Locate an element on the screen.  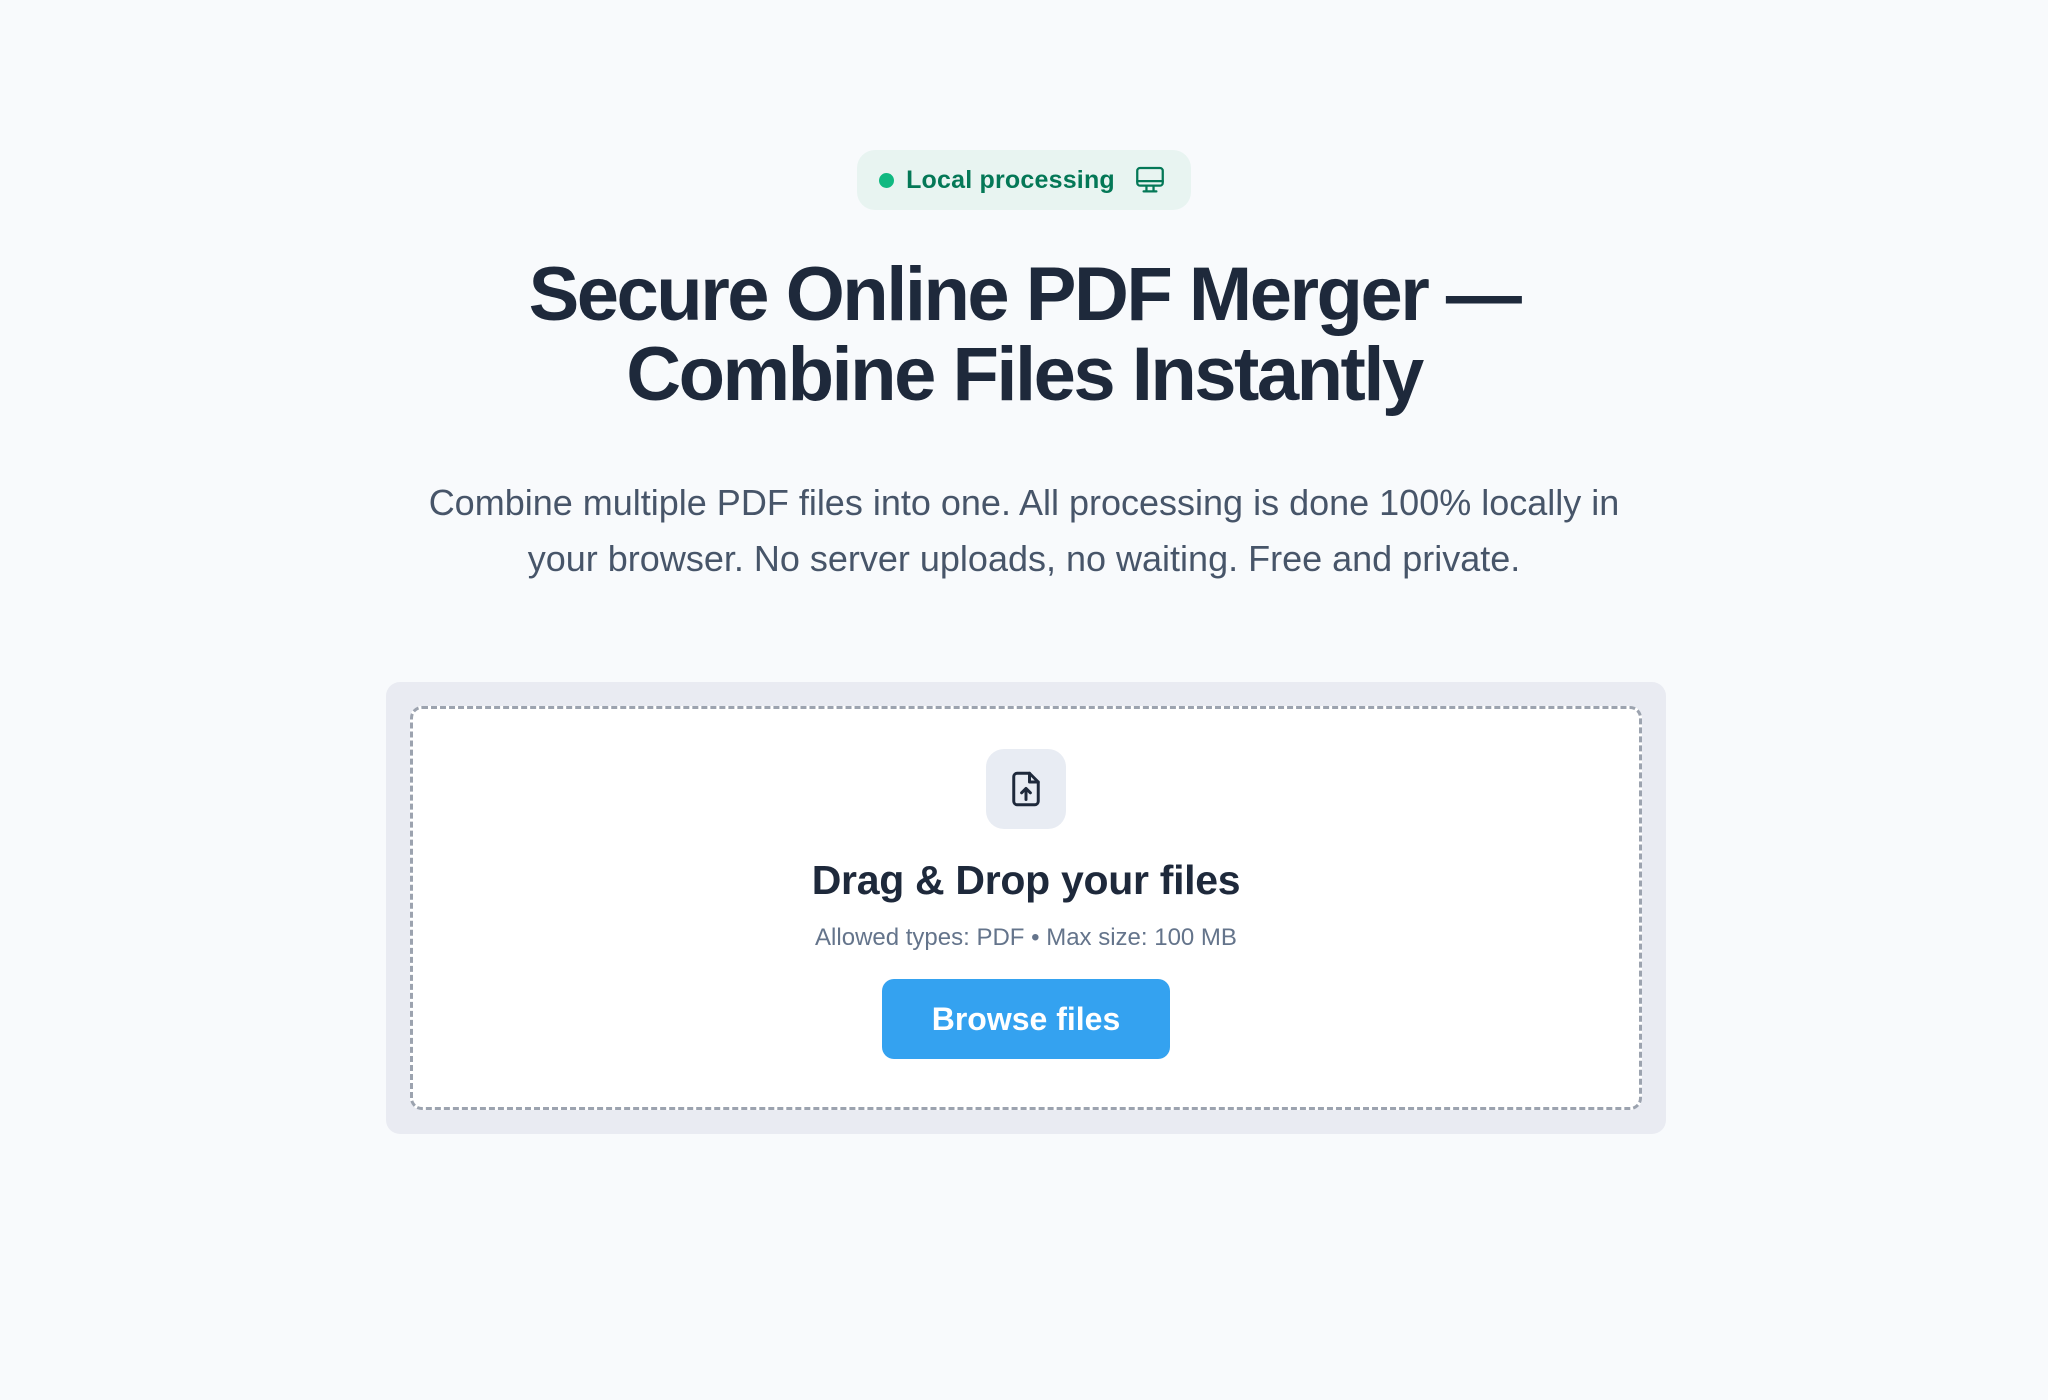
file-upload-icon is located at coordinates (1026, 789).